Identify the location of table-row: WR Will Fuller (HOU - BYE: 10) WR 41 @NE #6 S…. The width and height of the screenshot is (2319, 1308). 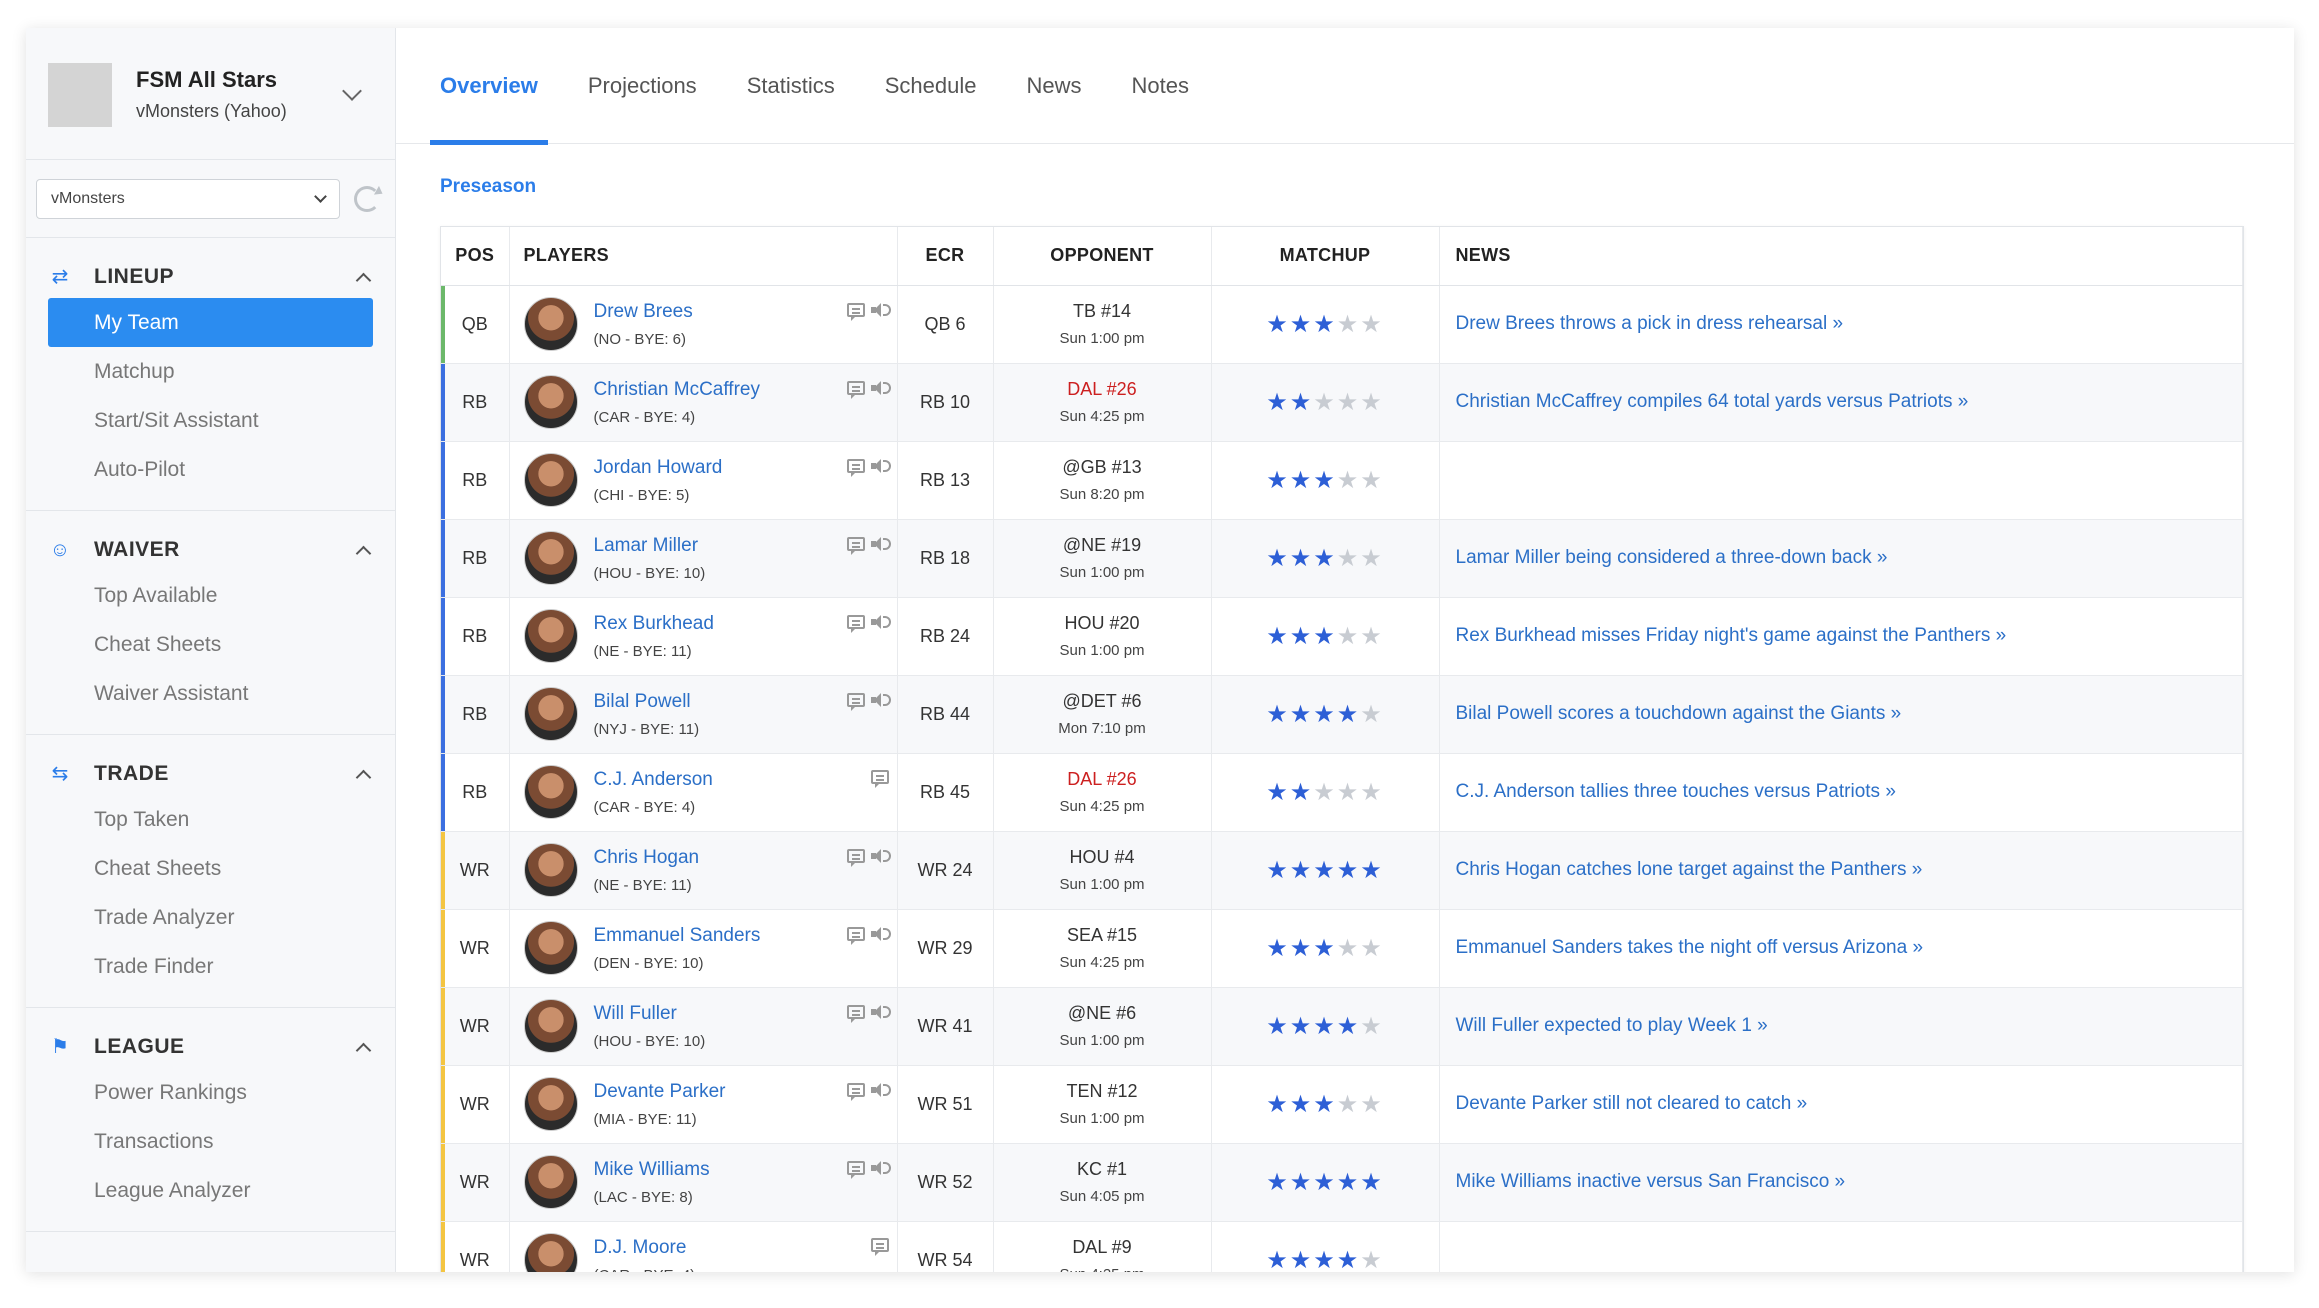
(1342, 1026).